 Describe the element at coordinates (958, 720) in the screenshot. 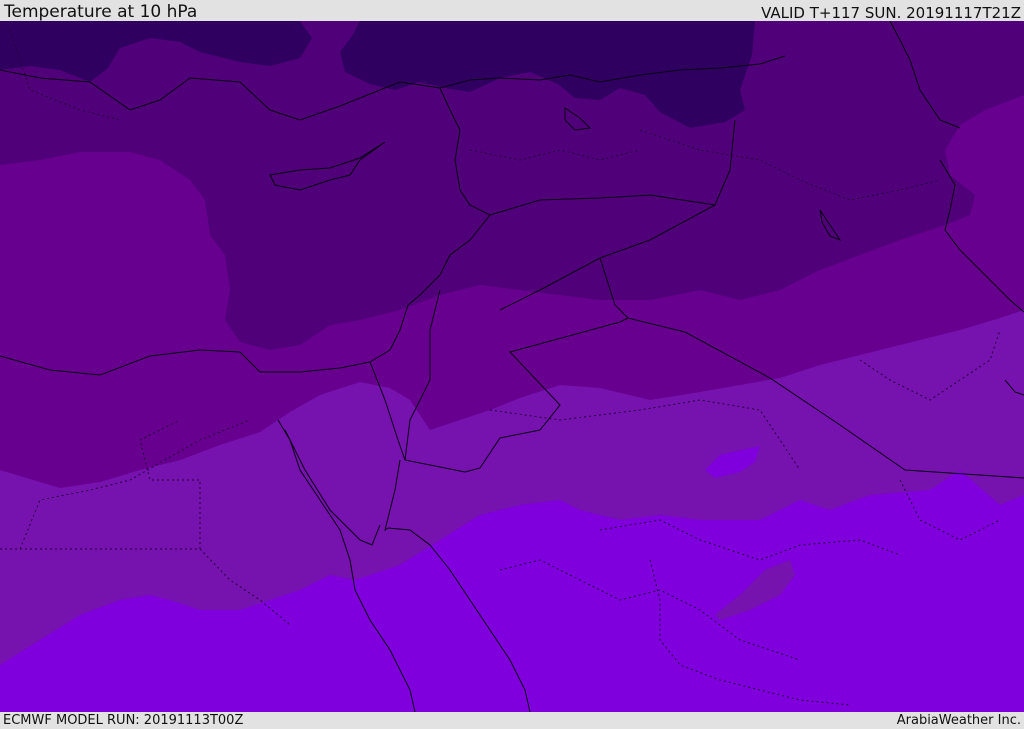

I see `credit-label: ArabiaWeather Inc.` at that location.